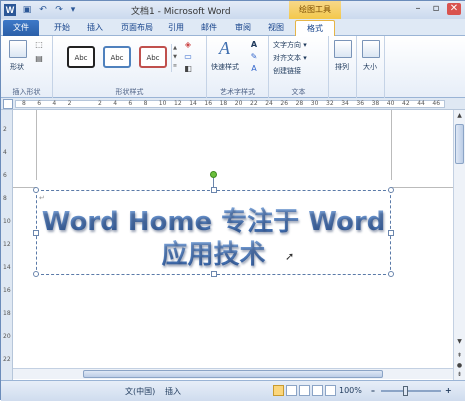  Describe the element at coordinates (59, 10) in the screenshot. I see `redo-icon: ↷` at that location.